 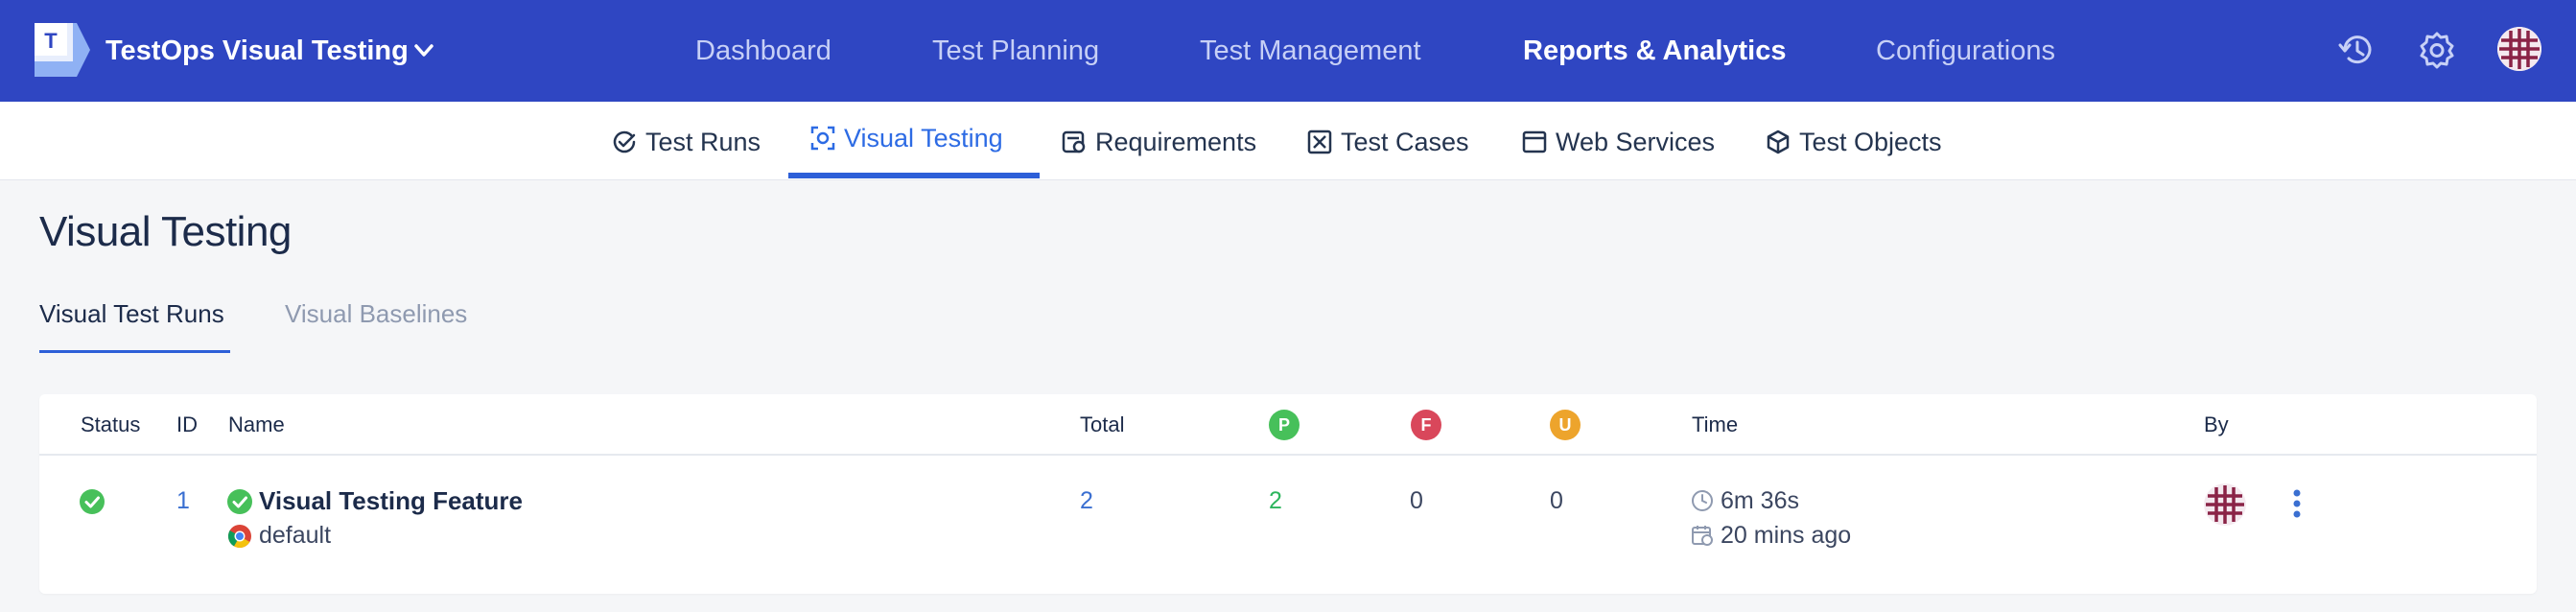 I want to click on tab-visual-baselines: Visual Baselines, so click(x=376, y=313).